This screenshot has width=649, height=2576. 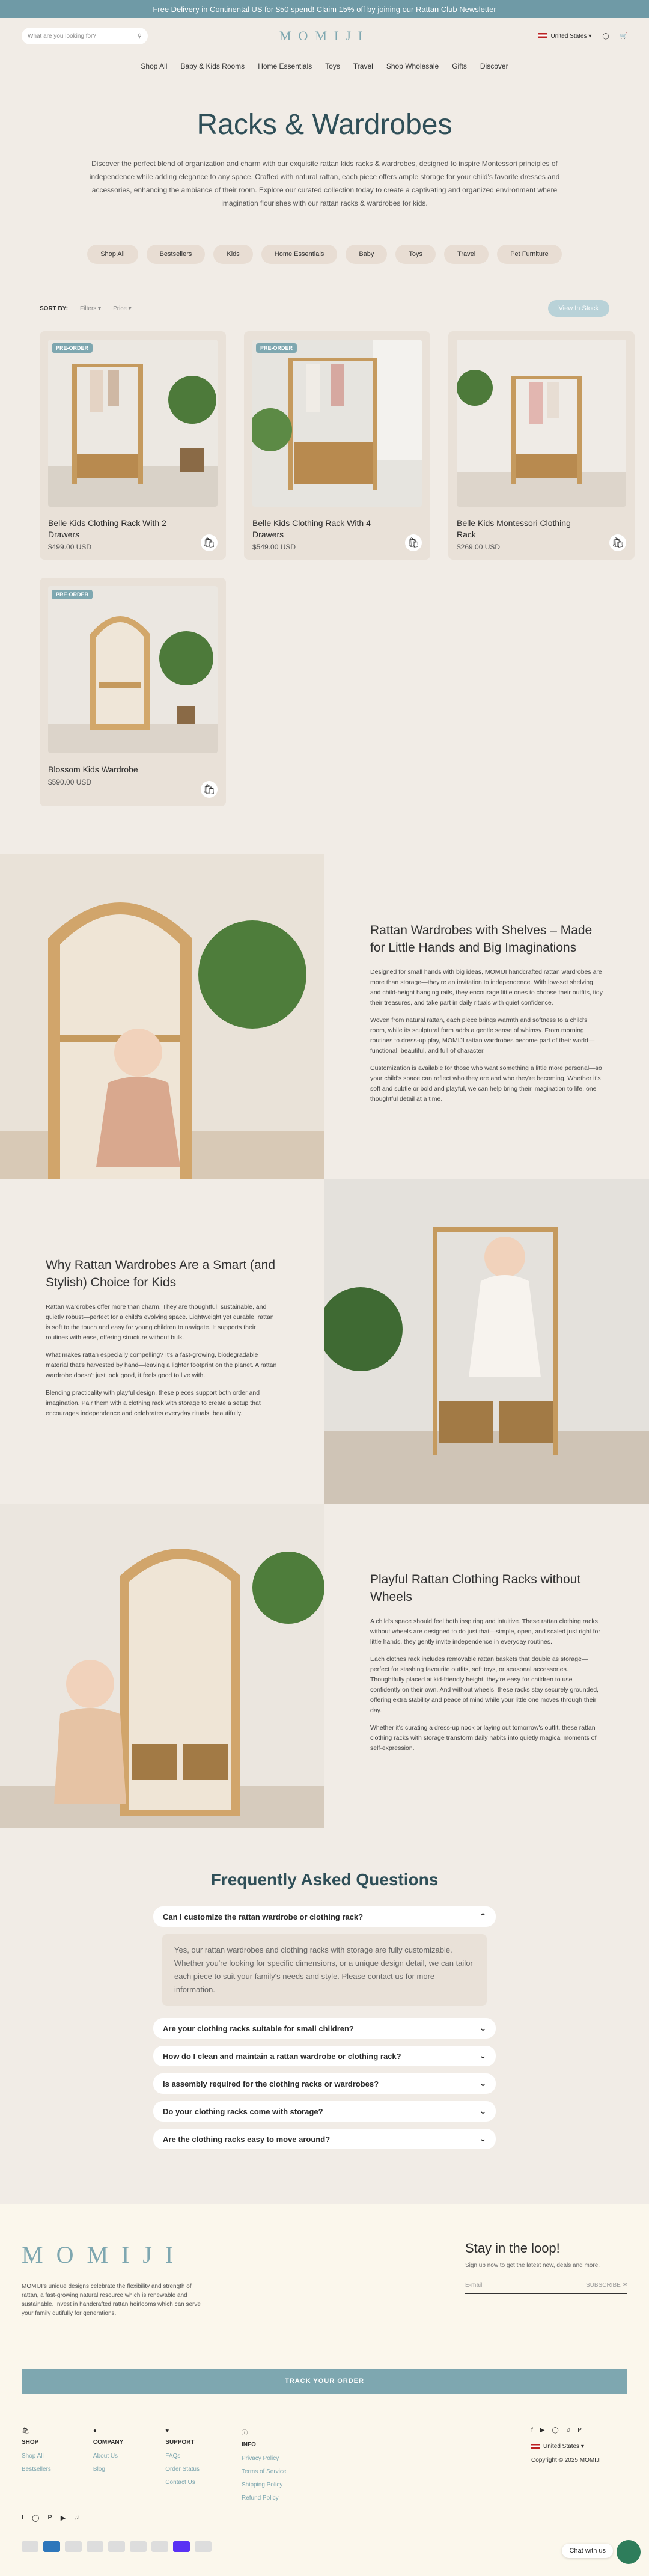 I want to click on chip-shop-all: Shop All, so click(x=113, y=254).